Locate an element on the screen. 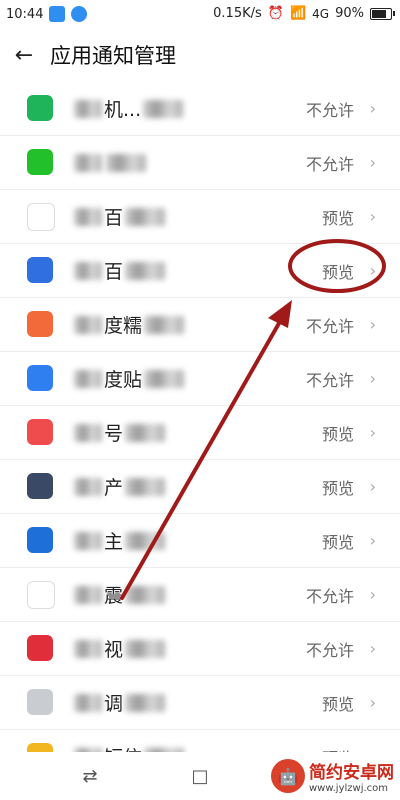 The image size is (400, 800). tv-icon is located at coordinates (40, 648).